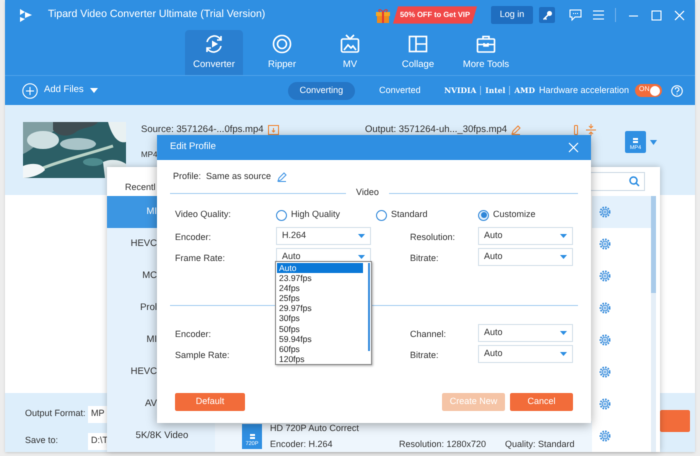 Image resolution: width=700 pixels, height=456 pixels. I want to click on output-format-label: Output Format:, so click(56, 413).